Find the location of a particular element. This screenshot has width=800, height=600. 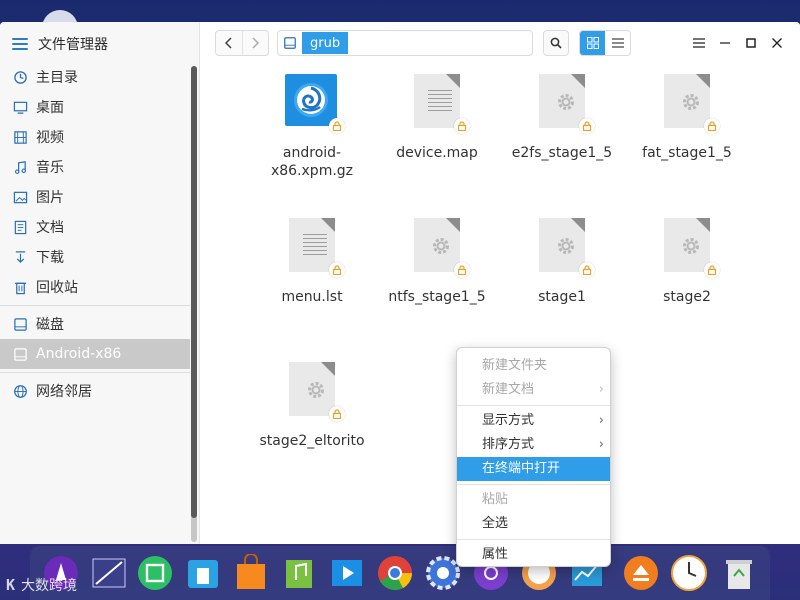

download-icon is located at coordinates (20, 257).